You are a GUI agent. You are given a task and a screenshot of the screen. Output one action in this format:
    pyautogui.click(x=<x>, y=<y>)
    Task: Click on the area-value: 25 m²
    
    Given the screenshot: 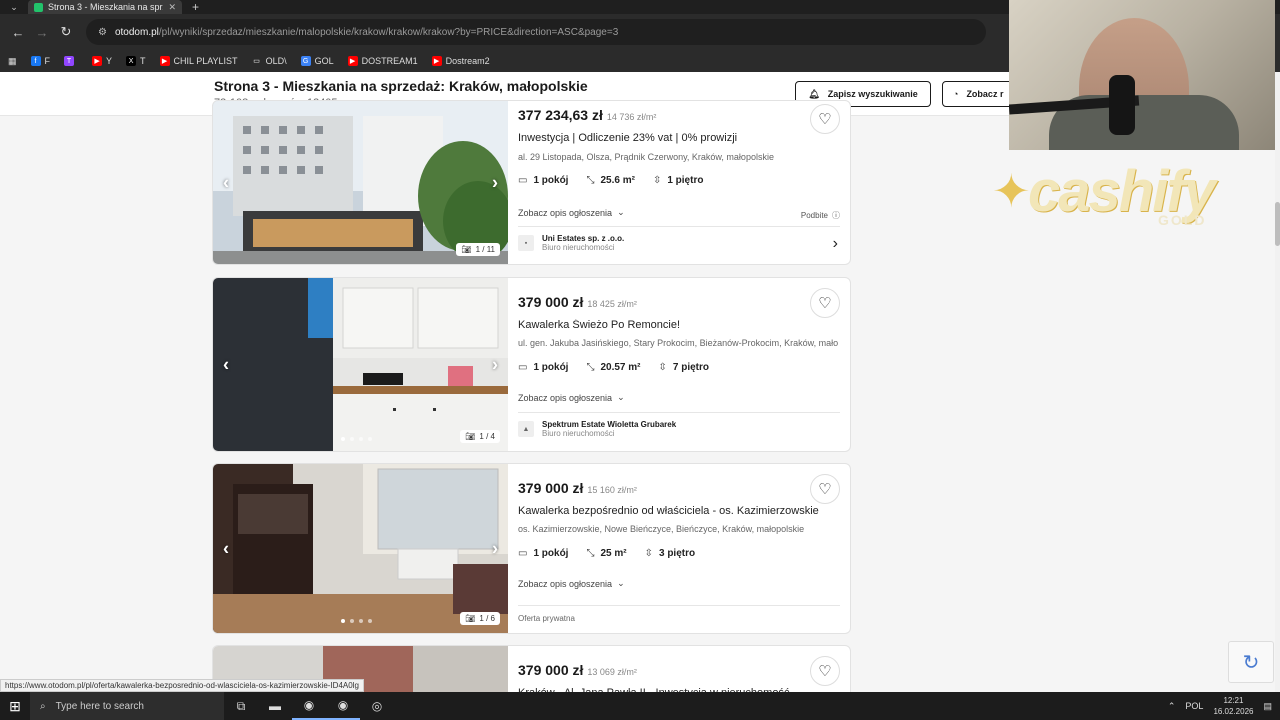 What is the action you would take?
    pyautogui.click(x=613, y=553)
    